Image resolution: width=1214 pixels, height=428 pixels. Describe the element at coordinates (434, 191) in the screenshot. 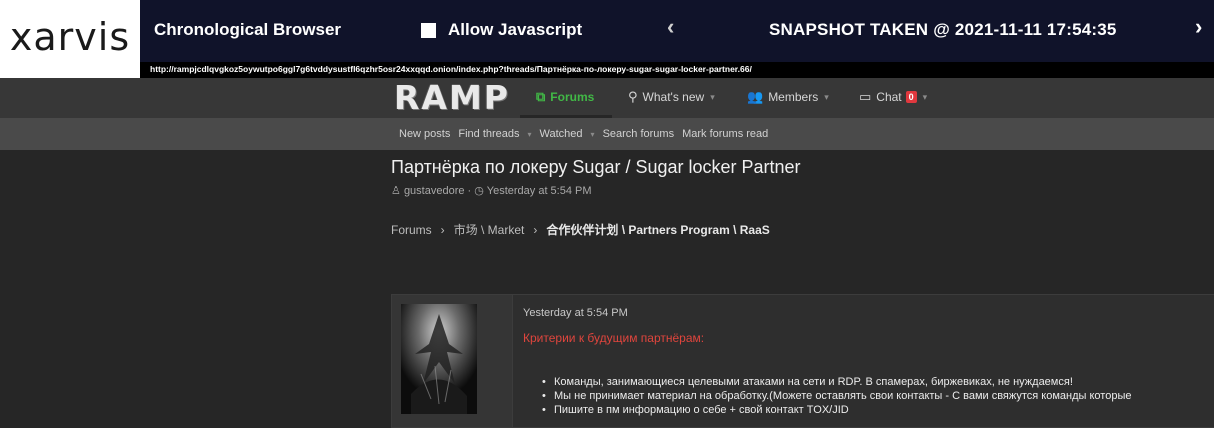

I see `thread-author: gustavedore` at that location.